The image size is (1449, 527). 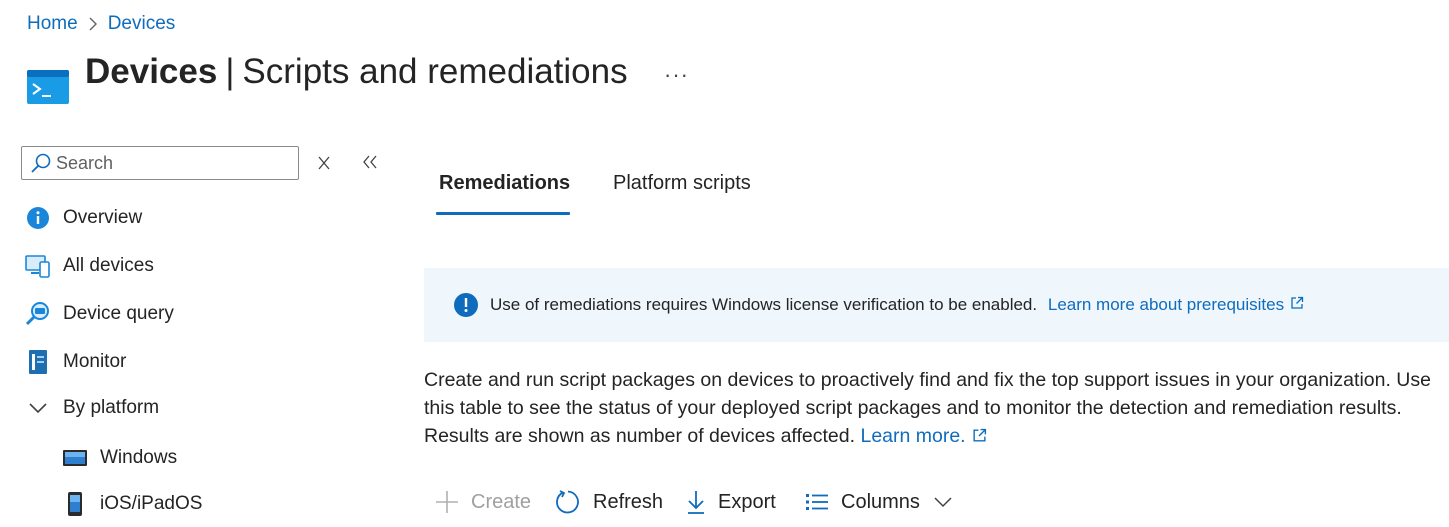 I want to click on columns-list-icon, so click(x=817, y=502).